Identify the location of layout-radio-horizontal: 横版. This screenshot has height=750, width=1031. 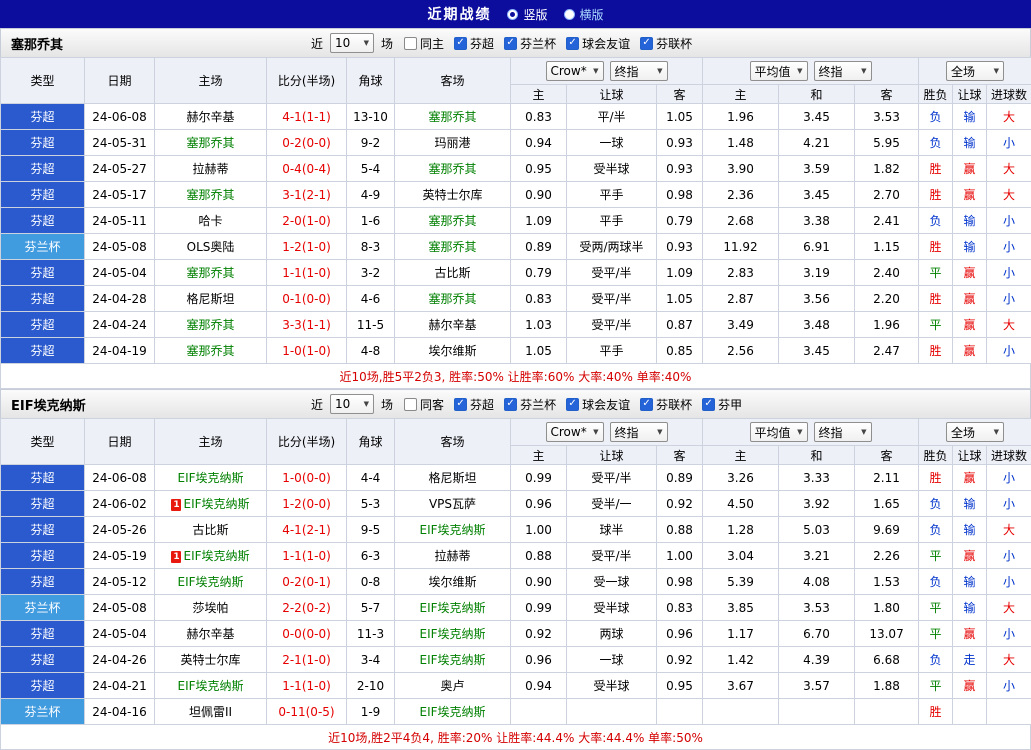
(584, 14).